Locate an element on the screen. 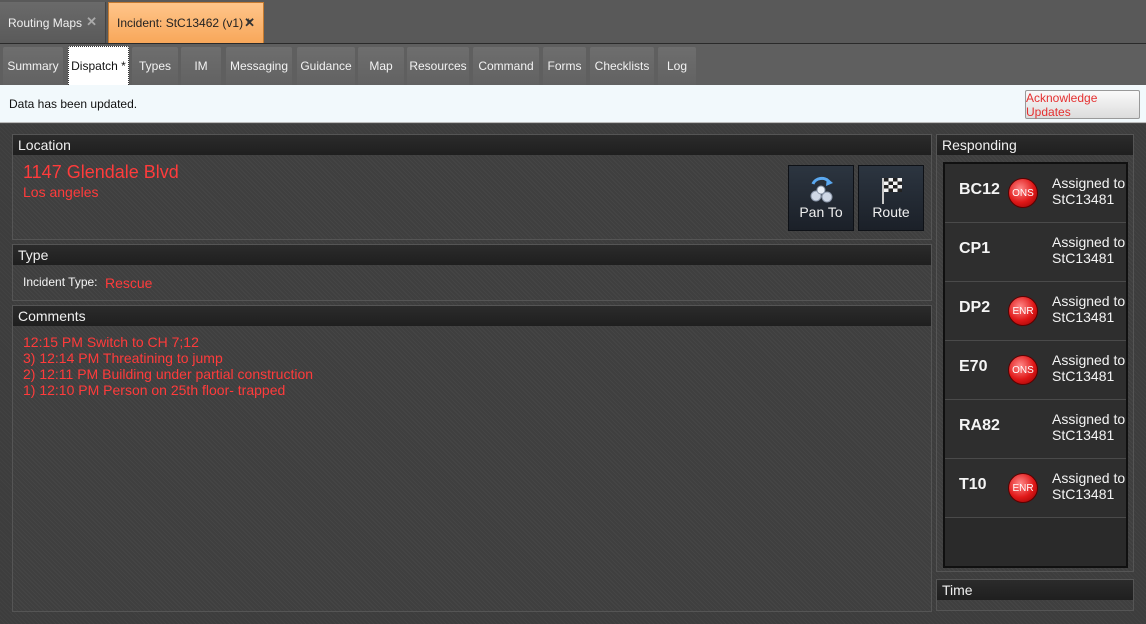  tab-resources: Resources is located at coordinates (438, 66).